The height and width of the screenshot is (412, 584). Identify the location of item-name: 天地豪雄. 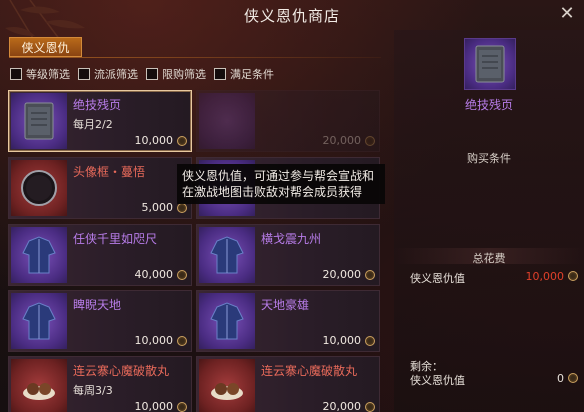
(285, 305).